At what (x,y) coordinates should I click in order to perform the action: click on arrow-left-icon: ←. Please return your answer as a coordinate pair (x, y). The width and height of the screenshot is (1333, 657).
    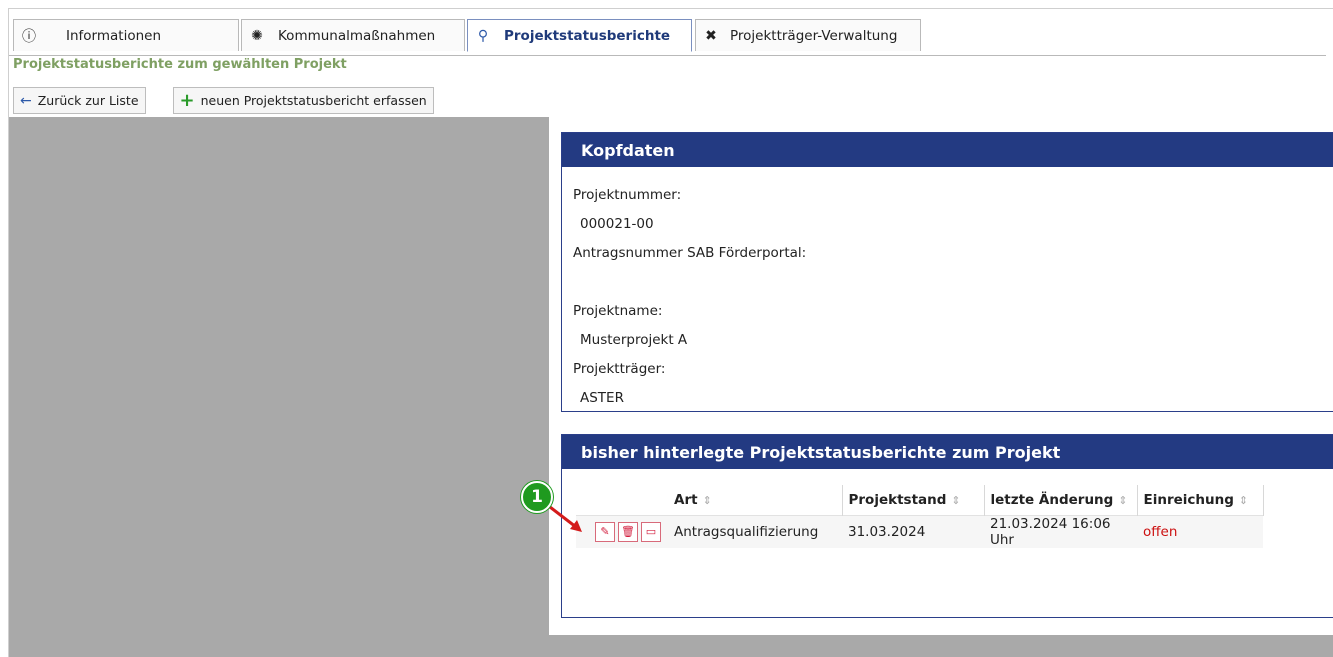
    Looking at the image, I should click on (26, 100).